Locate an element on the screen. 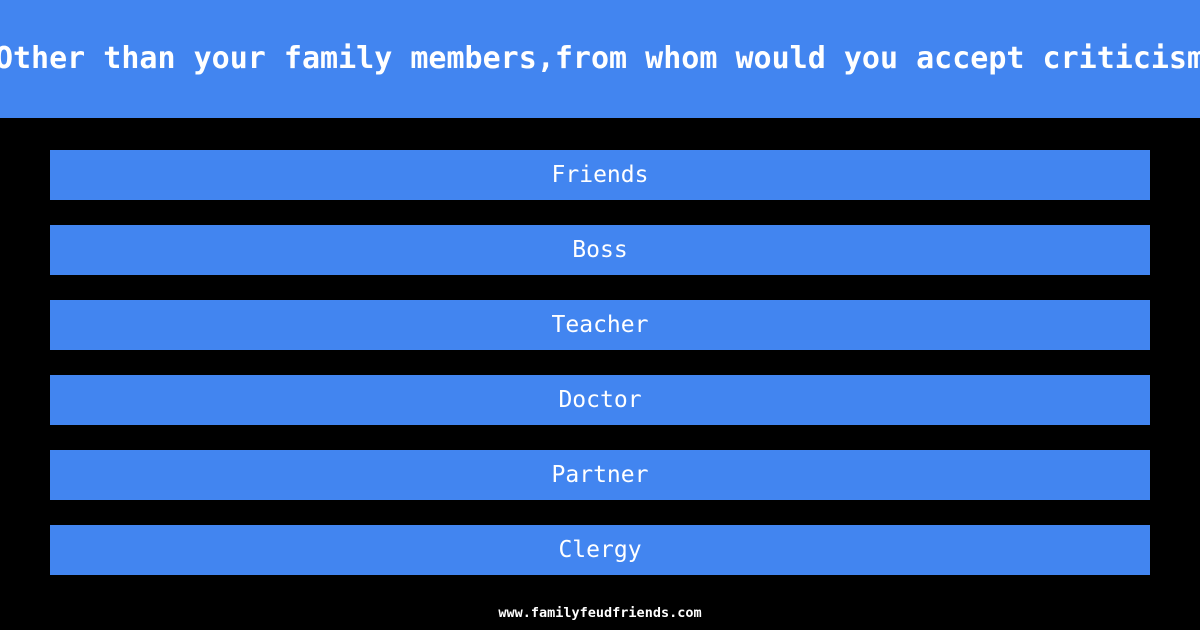  answer-label: Boss is located at coordinates (600, 249).